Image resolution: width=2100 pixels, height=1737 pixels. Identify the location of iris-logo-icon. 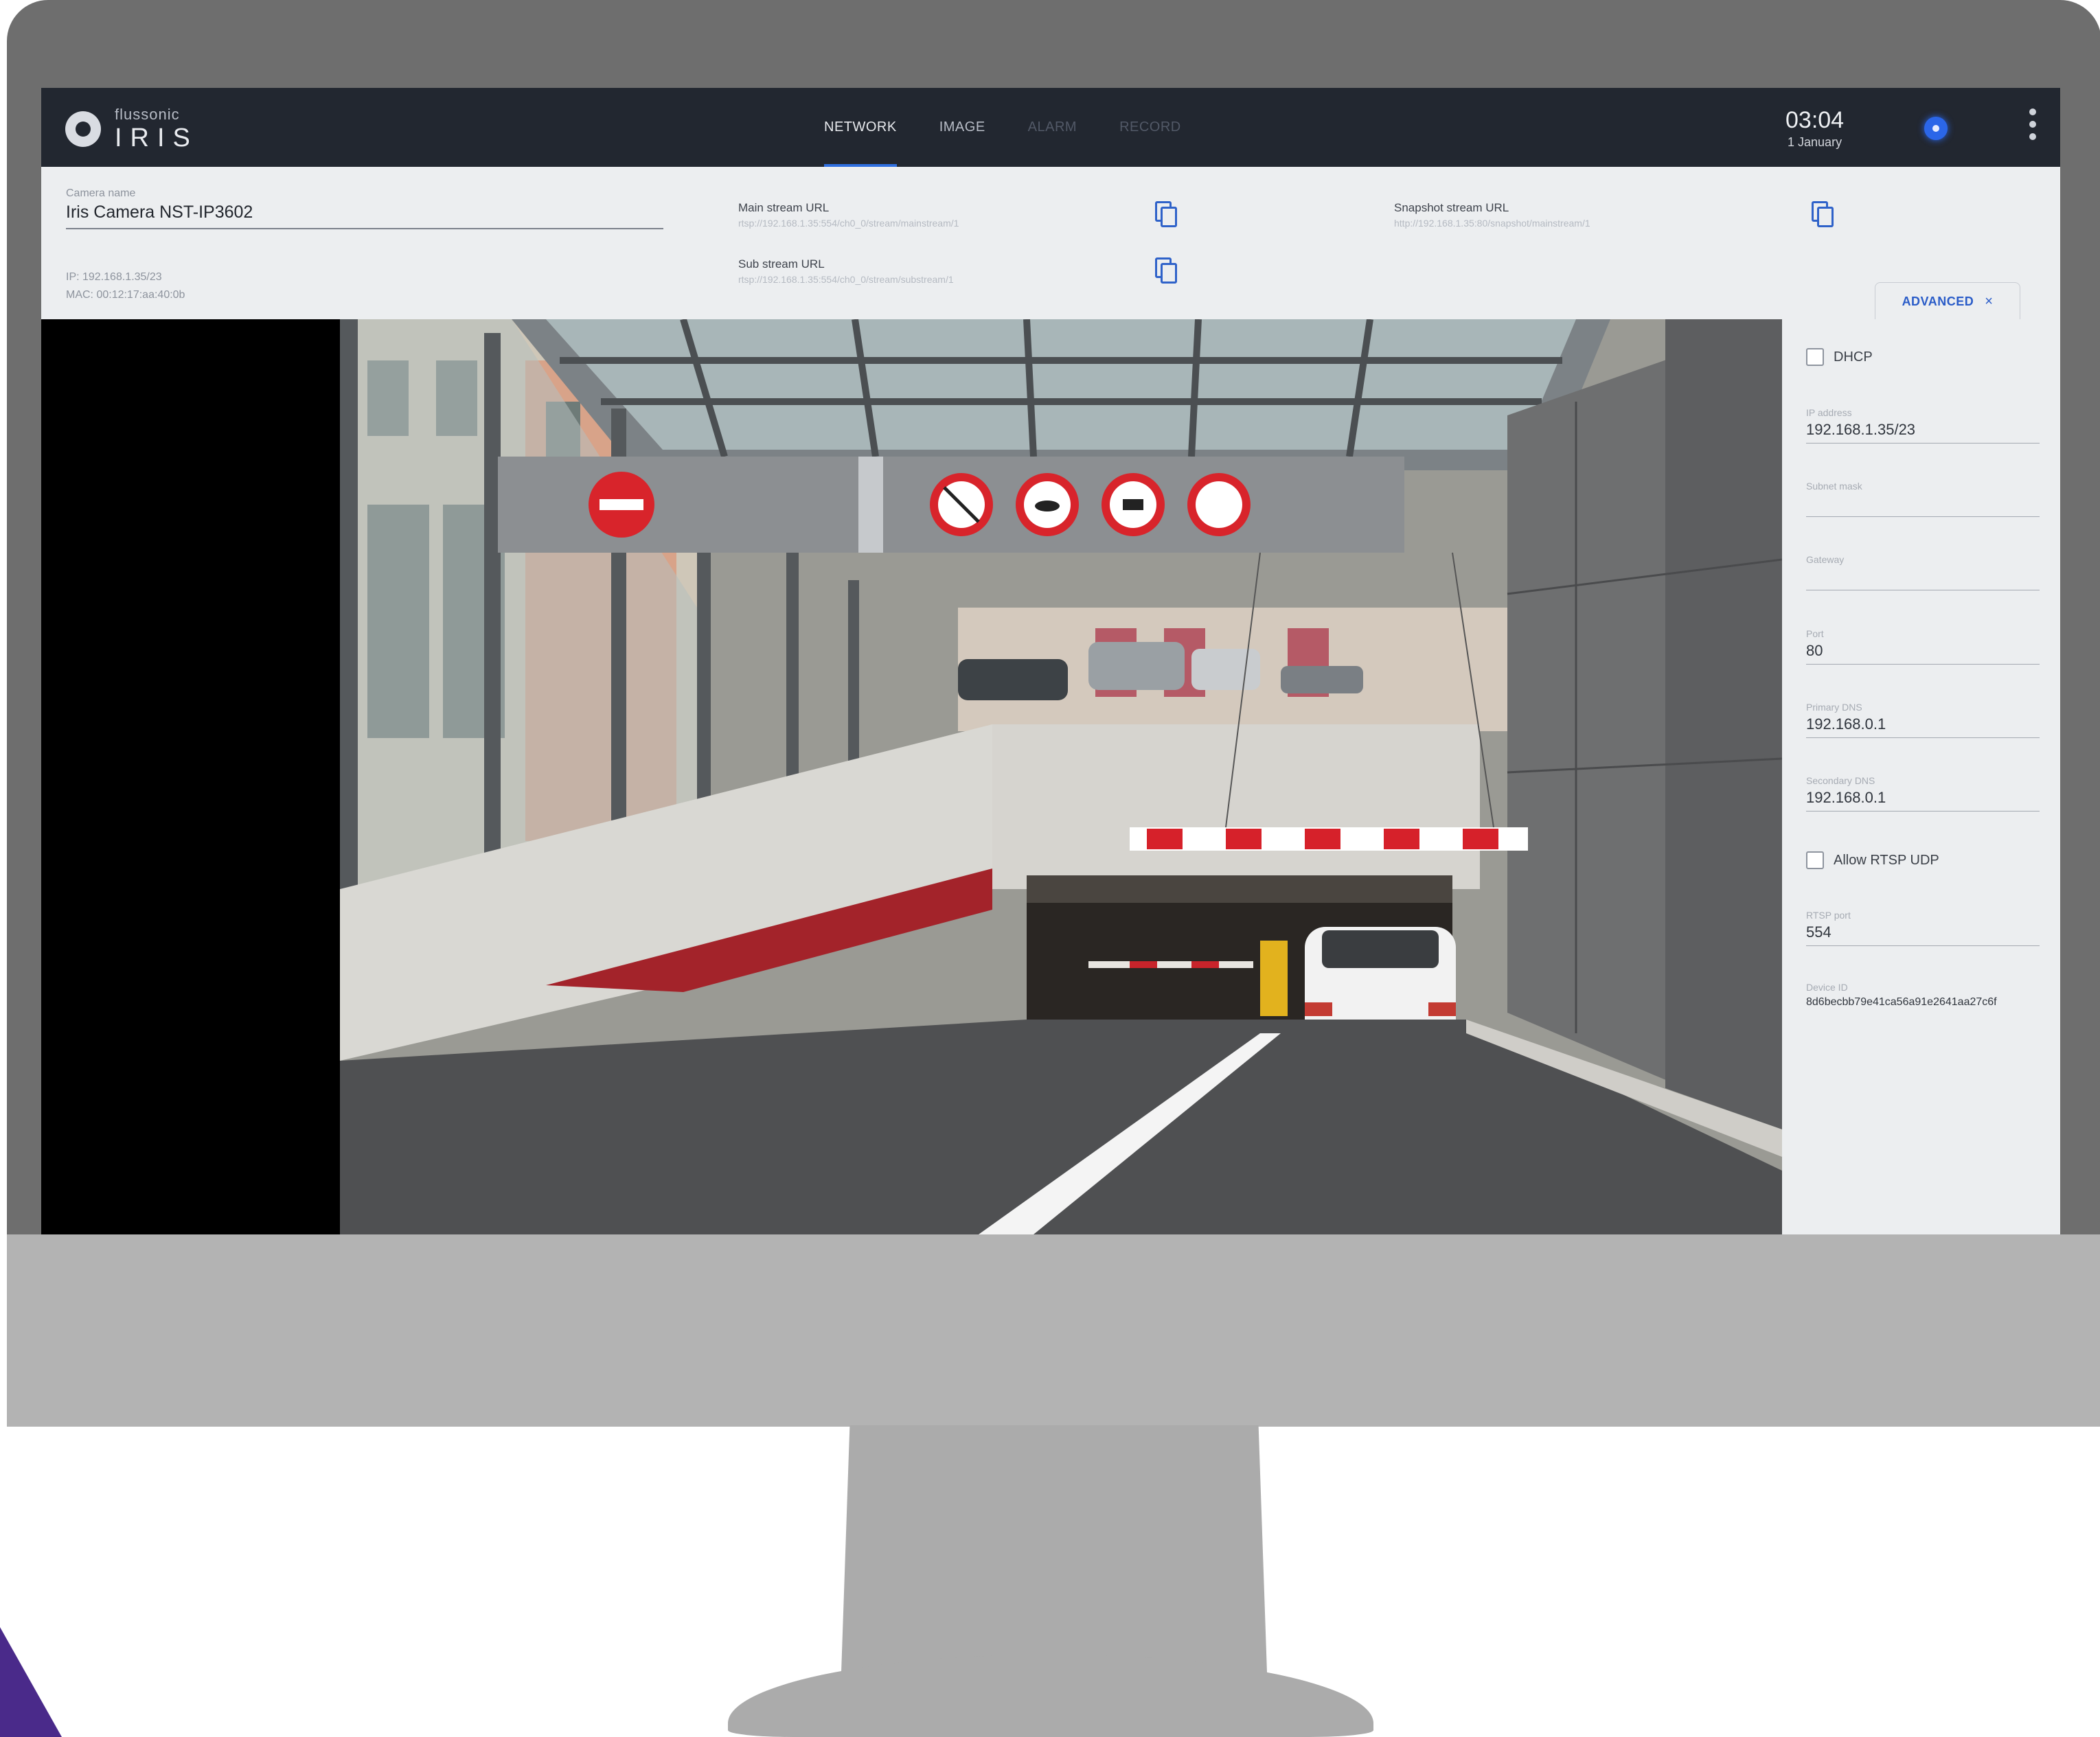
(83, 129).